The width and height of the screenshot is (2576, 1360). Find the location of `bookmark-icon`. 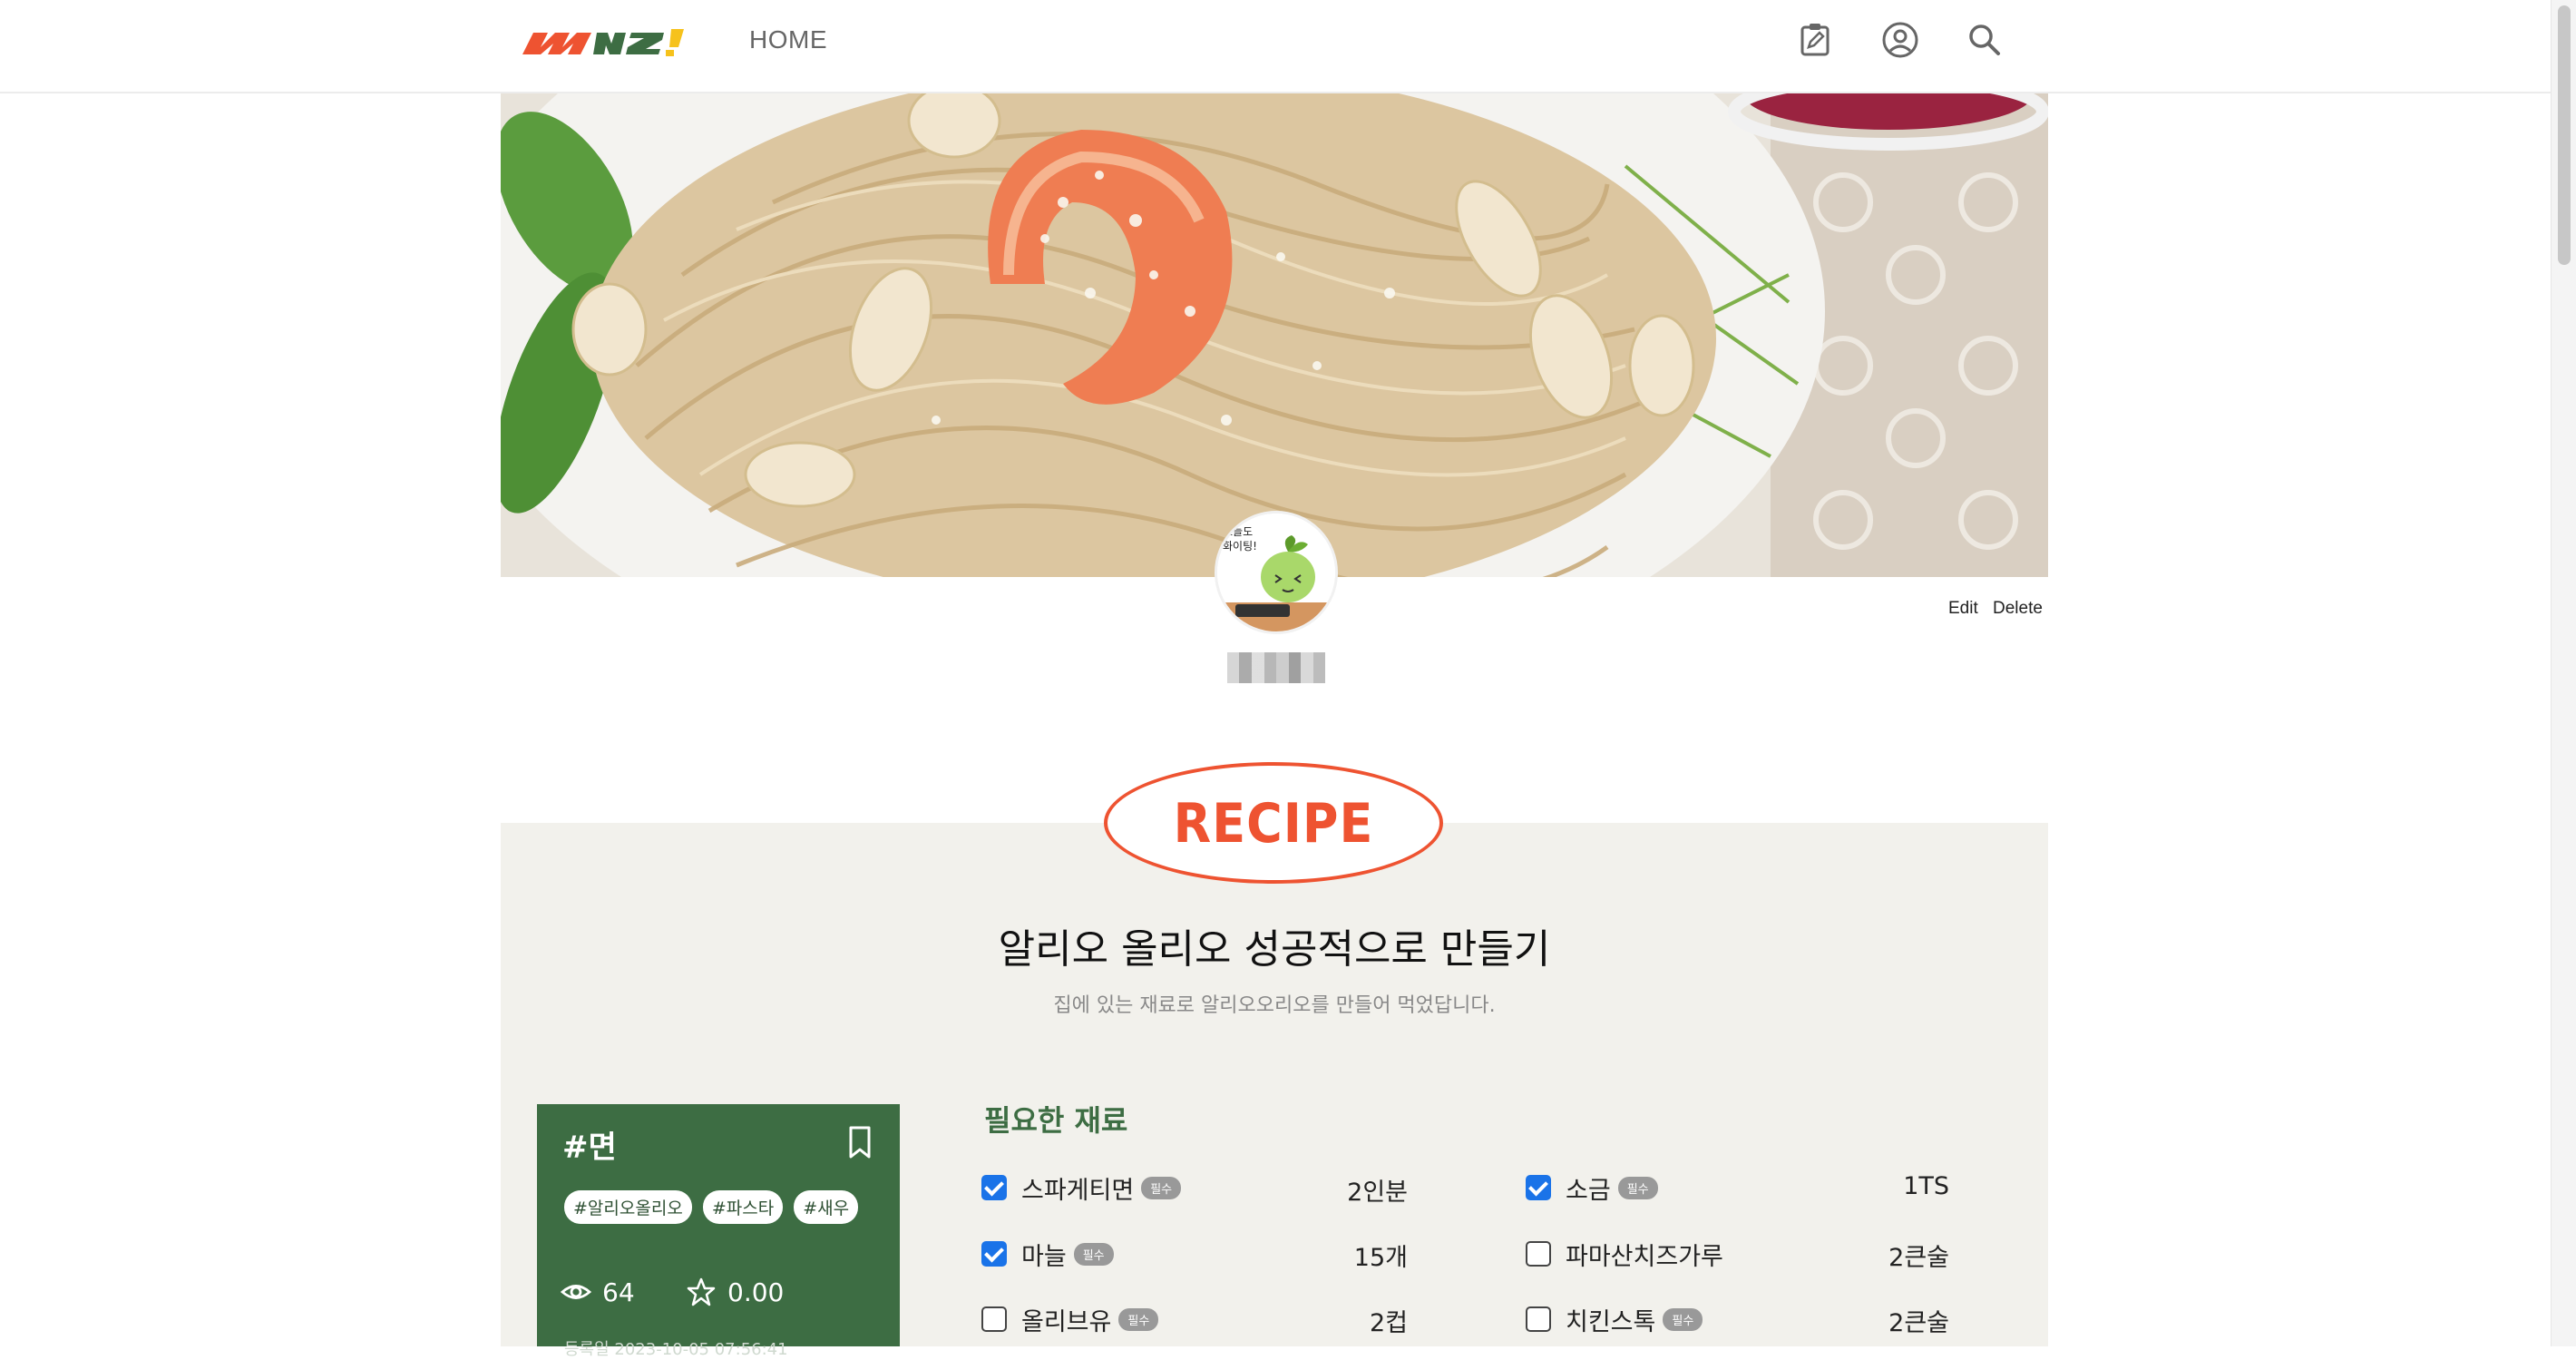

bookmark-icon is located at coordinates (860, 1142).